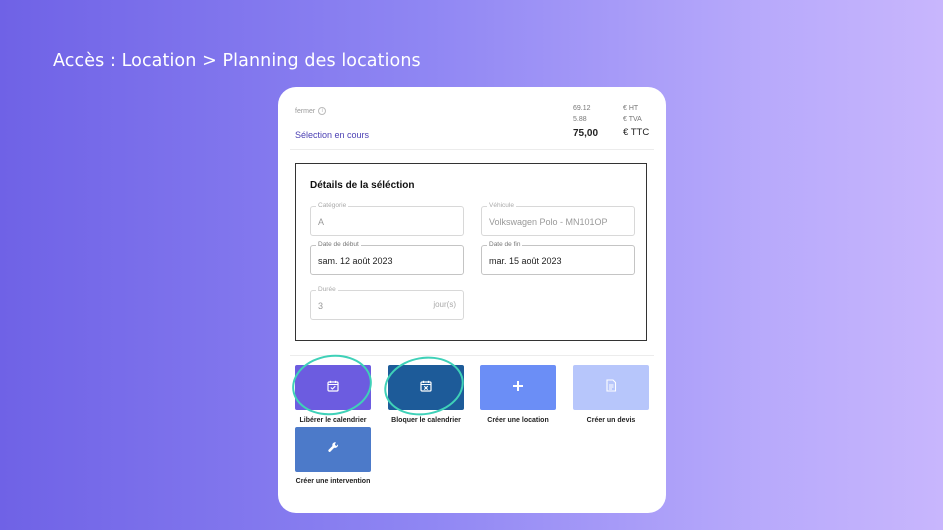 Image resolution: width=943 pixels, height=530 pixels. What do you see at coordinates (305, 111) in the screenshot?
I see `close-label: fermer` at bounding box center [305, 111].